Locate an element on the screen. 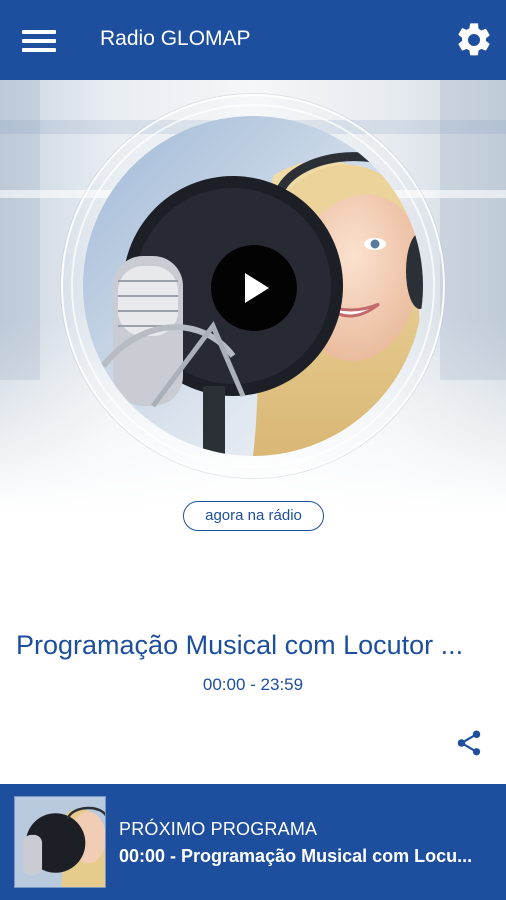 The width and height of the screenshot is (506, 900). app-bar: Radio GLOMAP is located at coordinates (253, 40).